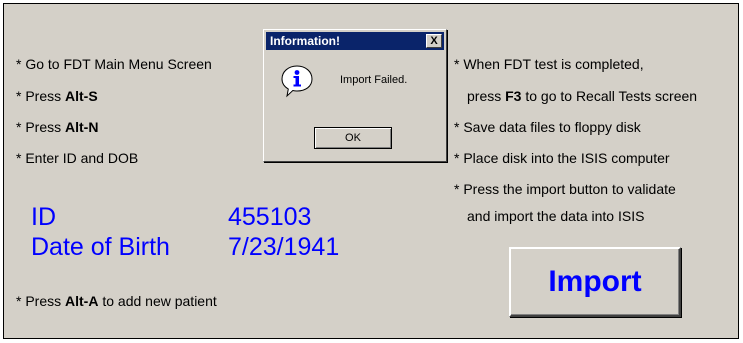  I want to click on instruction-import-data: and import the data into ISIS, so click(555, 216).